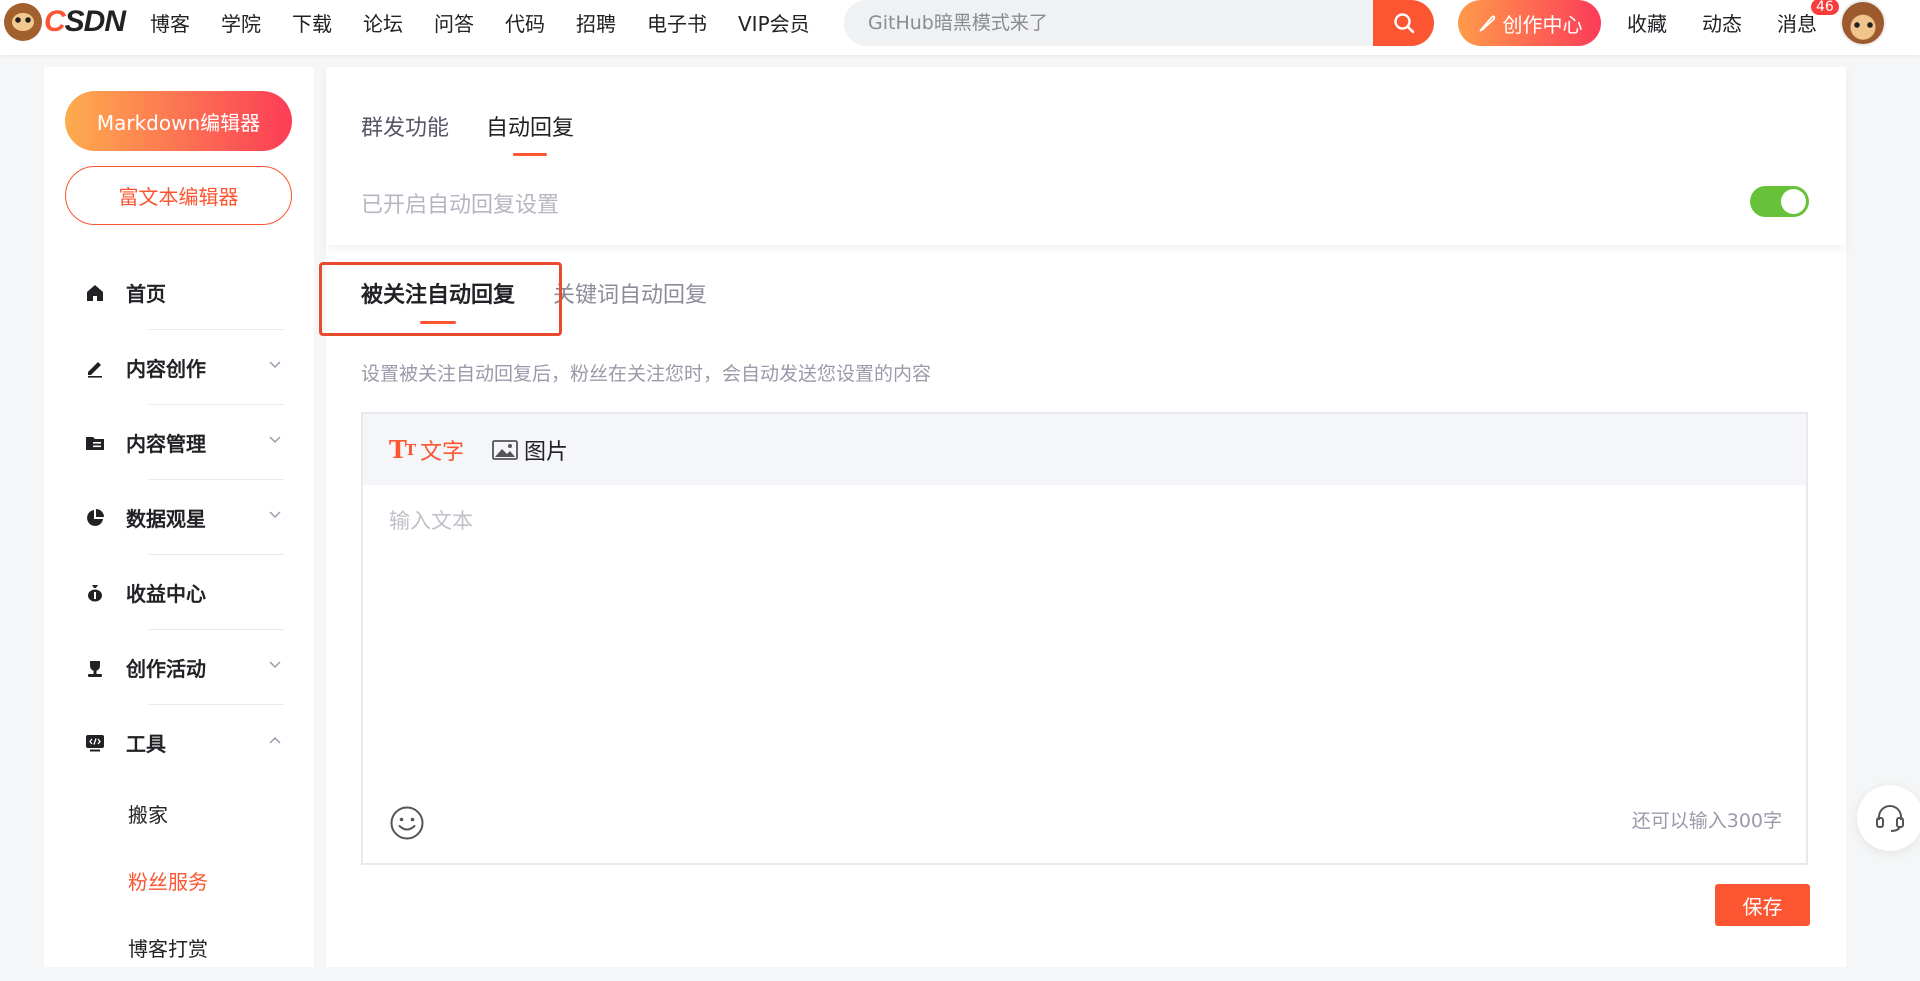 This screenshot has width=1920, height=981. I want to click on csdn-logo: CSDN, so click(65, 22).